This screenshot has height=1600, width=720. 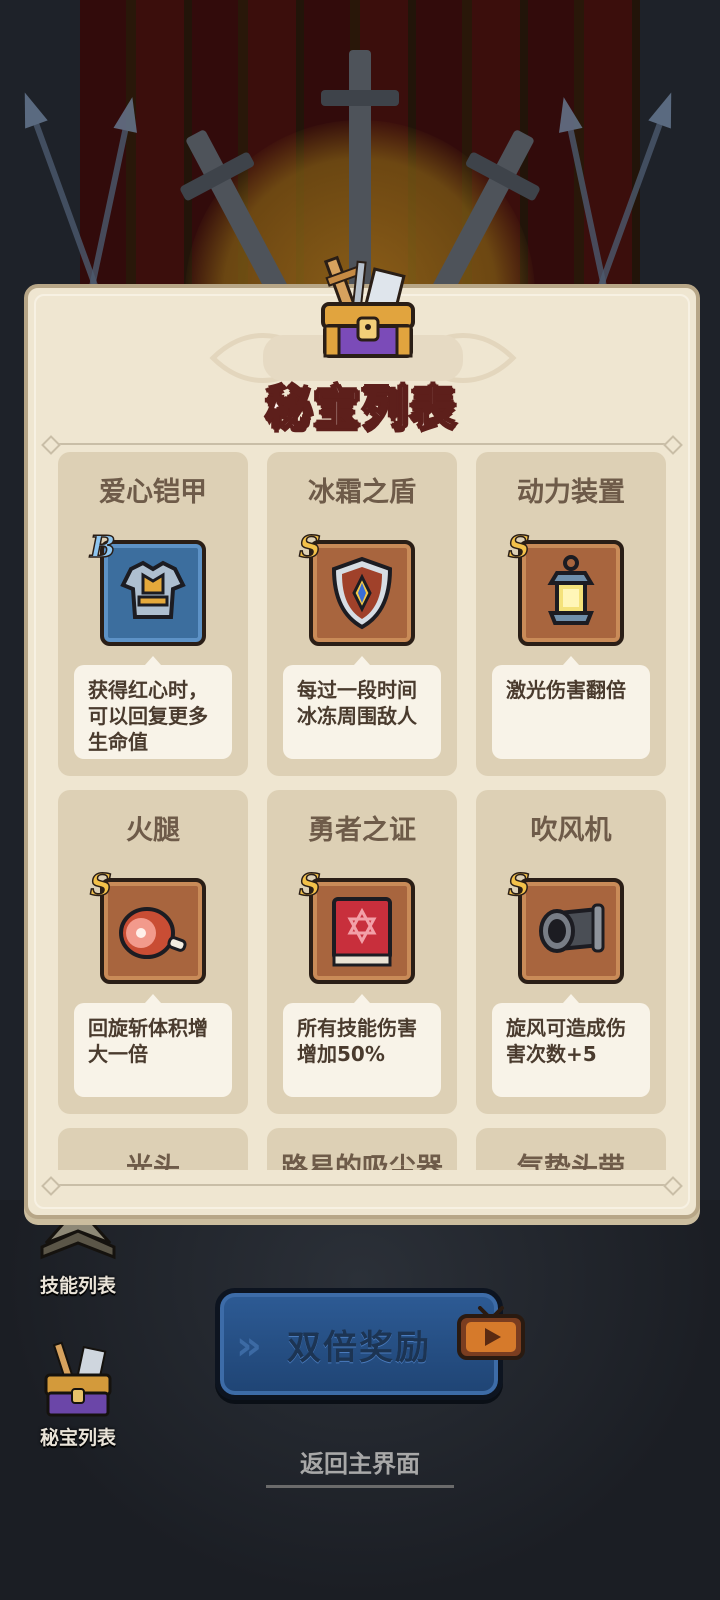 I want to click on treasure-name: 路易的吸尘器, so click(x=362, y=1161).